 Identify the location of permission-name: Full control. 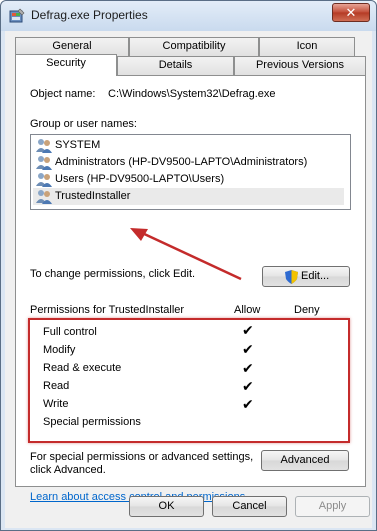
(70, 332).